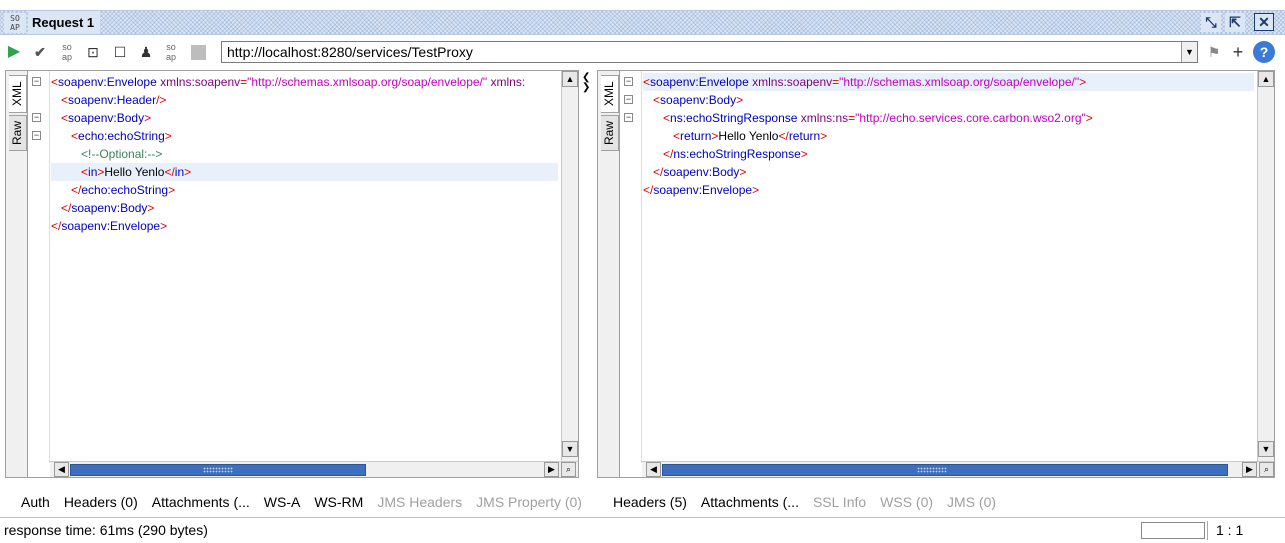 This screenshot has height=543, width=1285. I want to click on run-icon: ▶, so click(14, 52).